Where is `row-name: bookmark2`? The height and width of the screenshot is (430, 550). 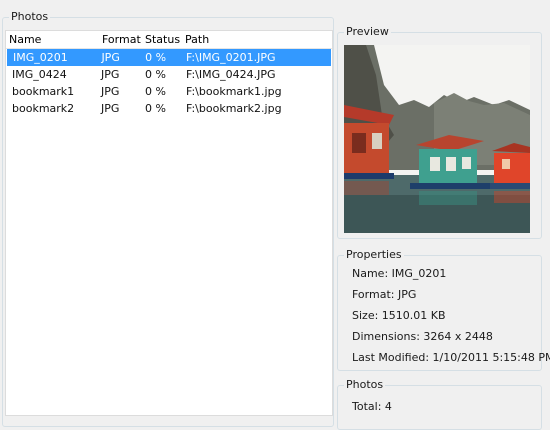 row-name: bookmark2 is located at coordinates (43, 108).